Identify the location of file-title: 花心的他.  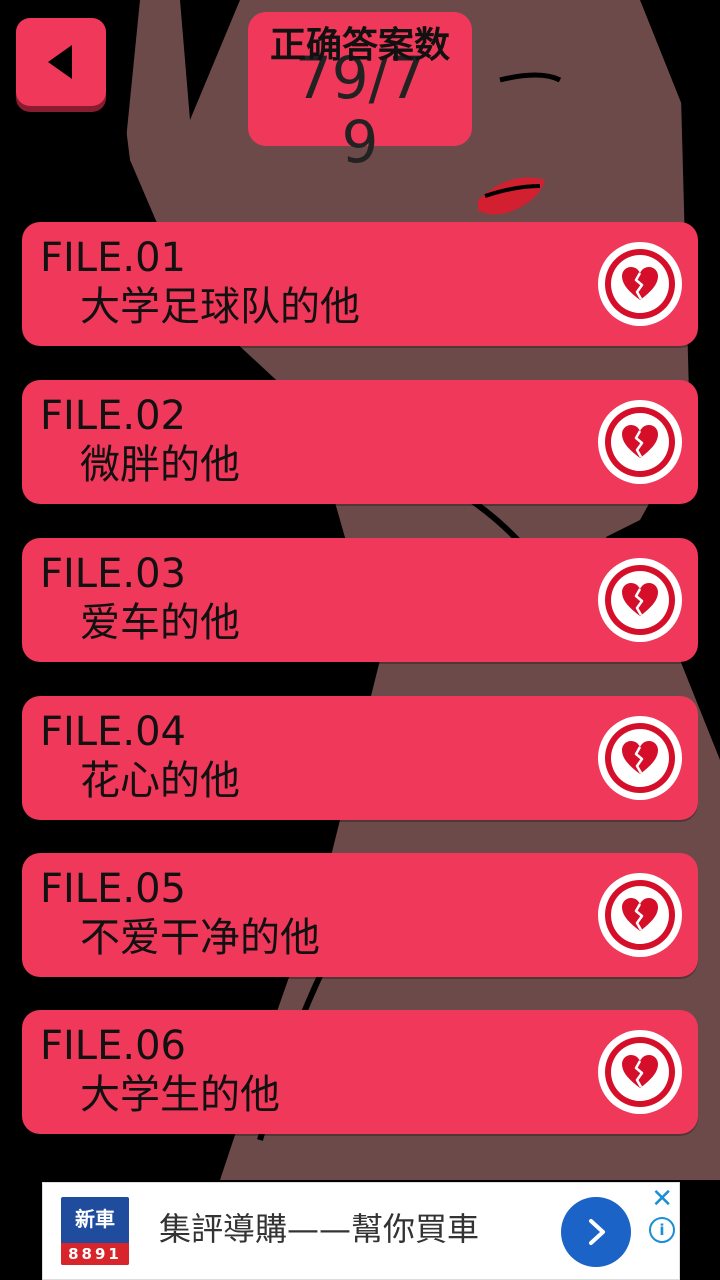
(160, 781).